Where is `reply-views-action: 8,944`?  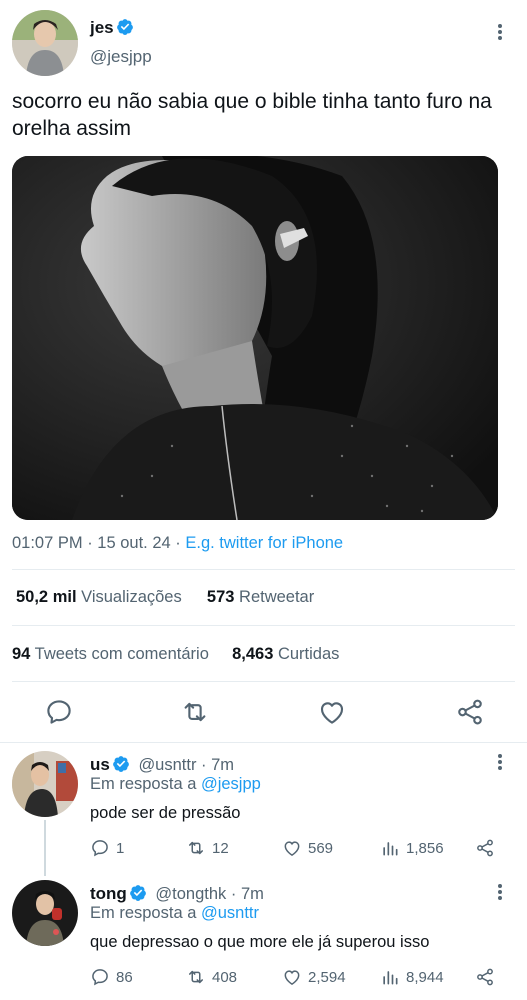 reply-views-action: 8,944 is located at coordinates (412, 977).